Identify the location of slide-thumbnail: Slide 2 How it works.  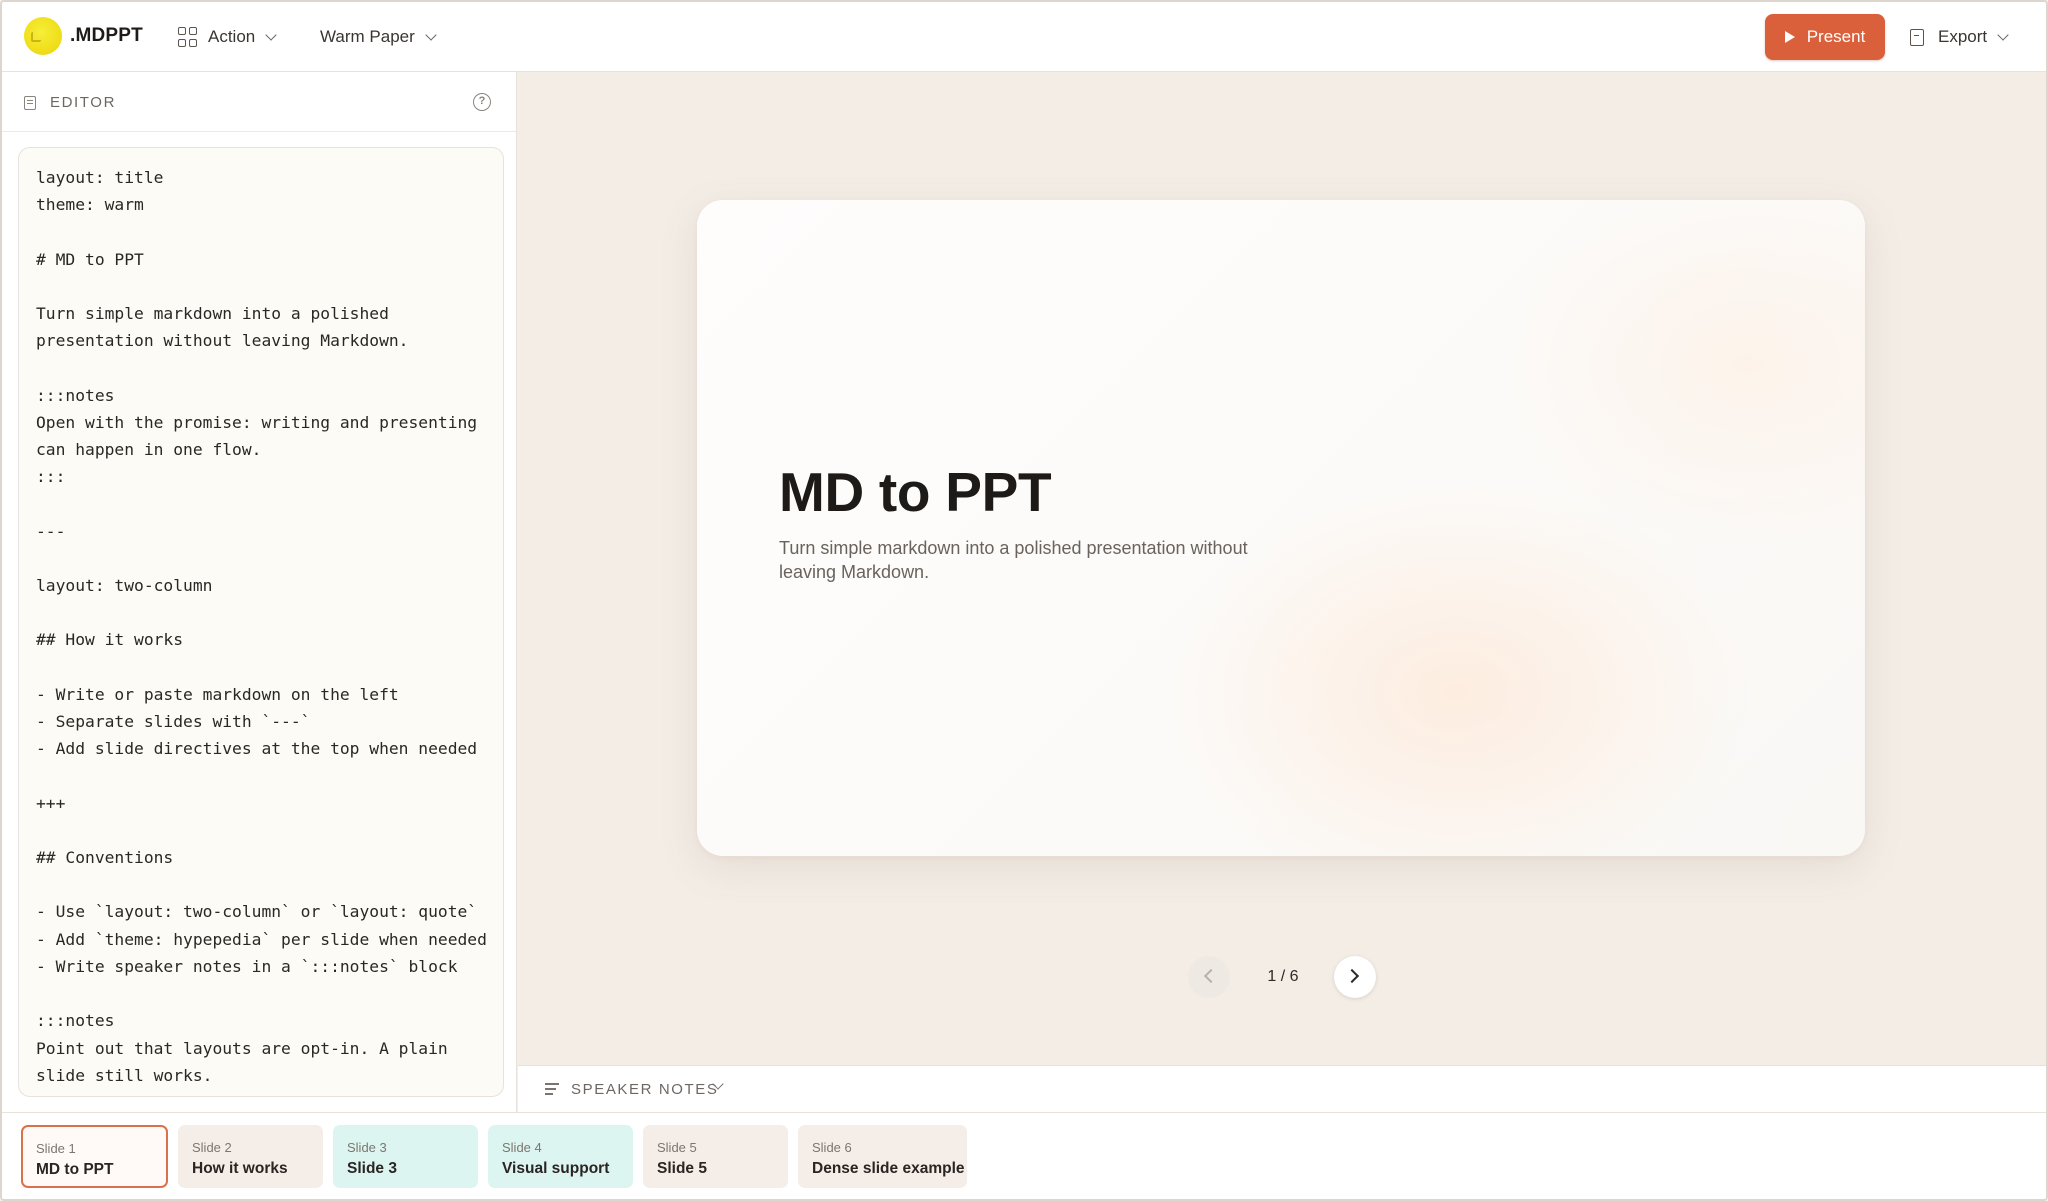
(250, 1156).